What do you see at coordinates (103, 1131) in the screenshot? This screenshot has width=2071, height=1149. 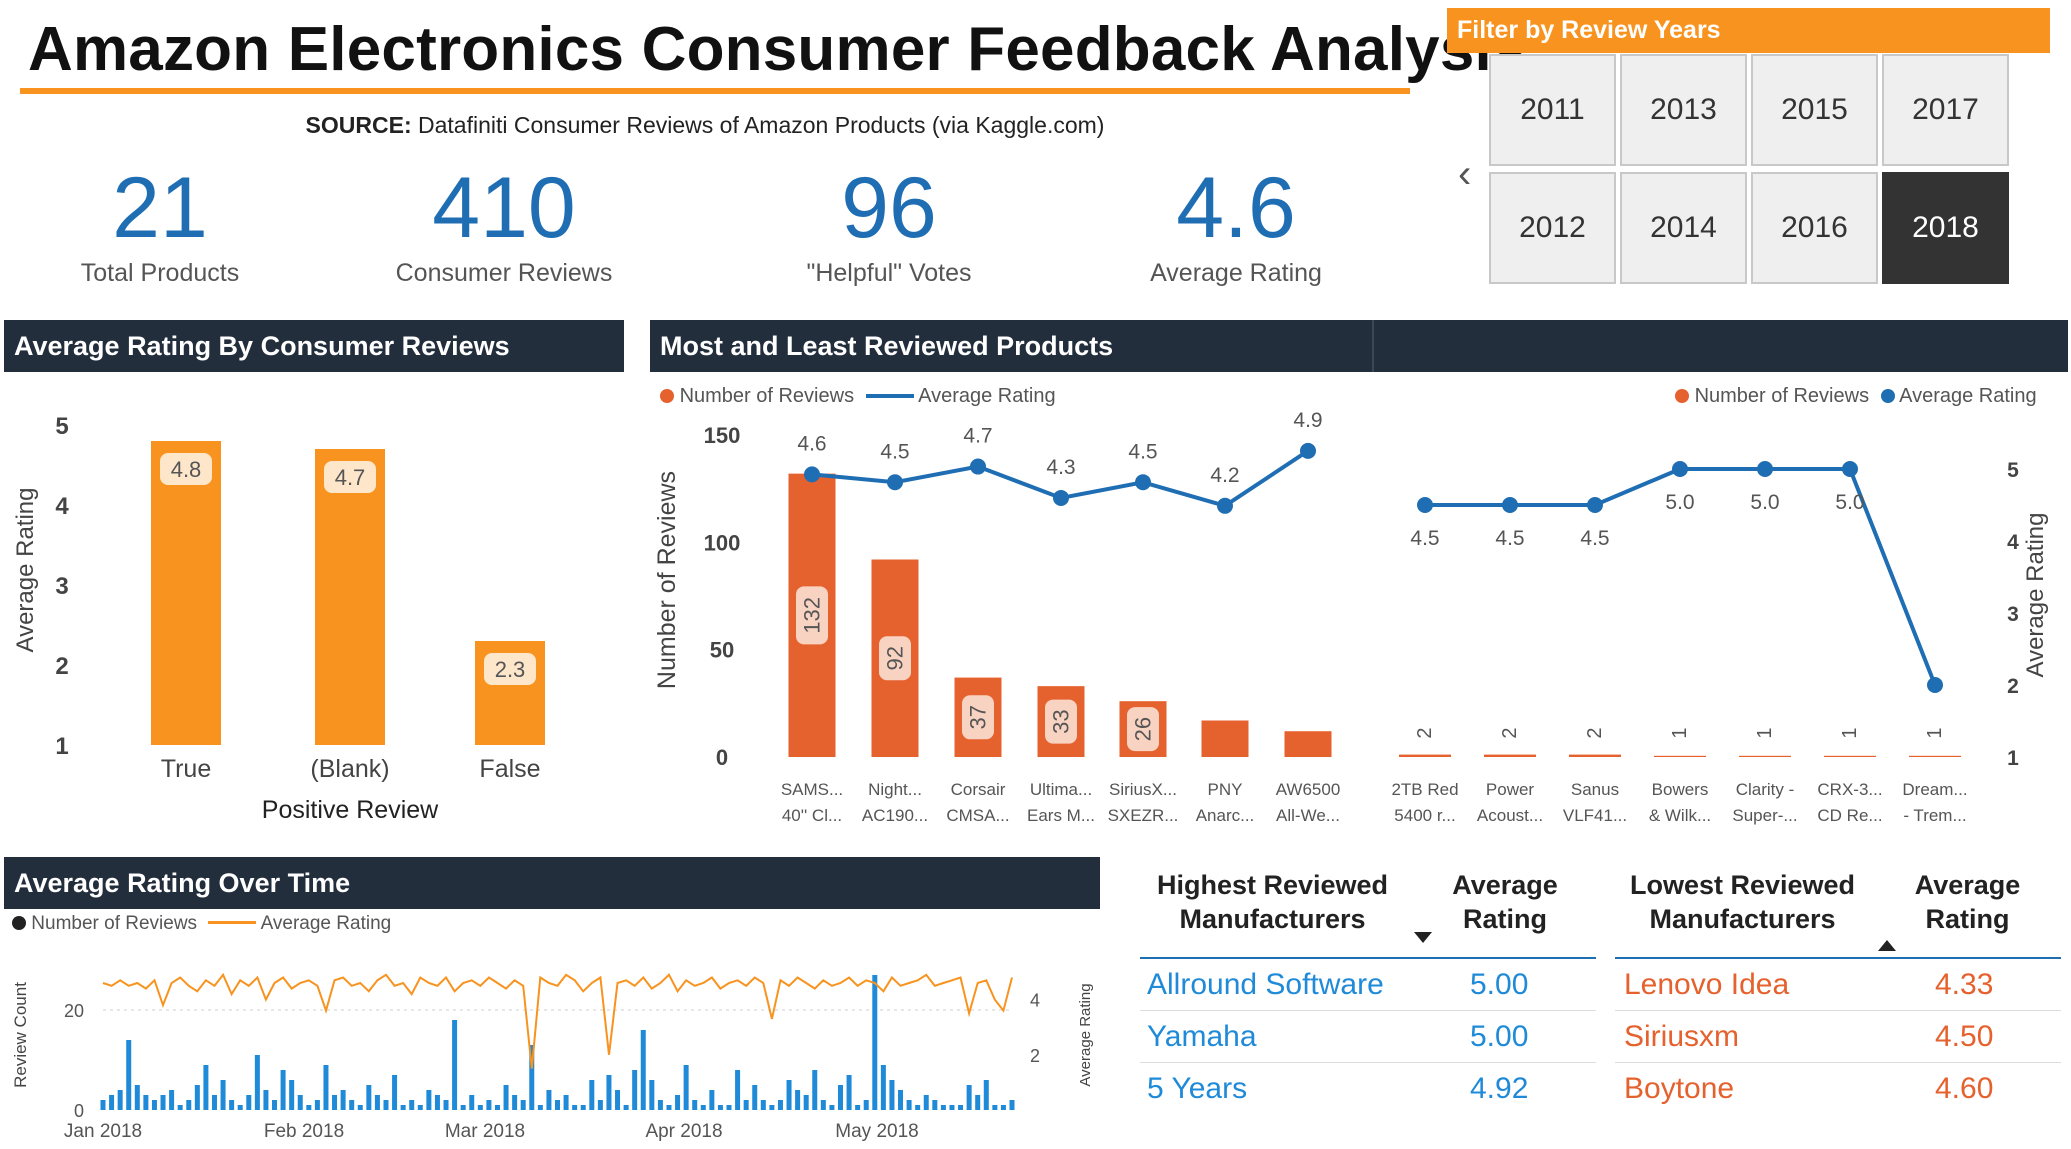 I see `x-tick-label: Jan 2018` at bounding box center [103, 1131].